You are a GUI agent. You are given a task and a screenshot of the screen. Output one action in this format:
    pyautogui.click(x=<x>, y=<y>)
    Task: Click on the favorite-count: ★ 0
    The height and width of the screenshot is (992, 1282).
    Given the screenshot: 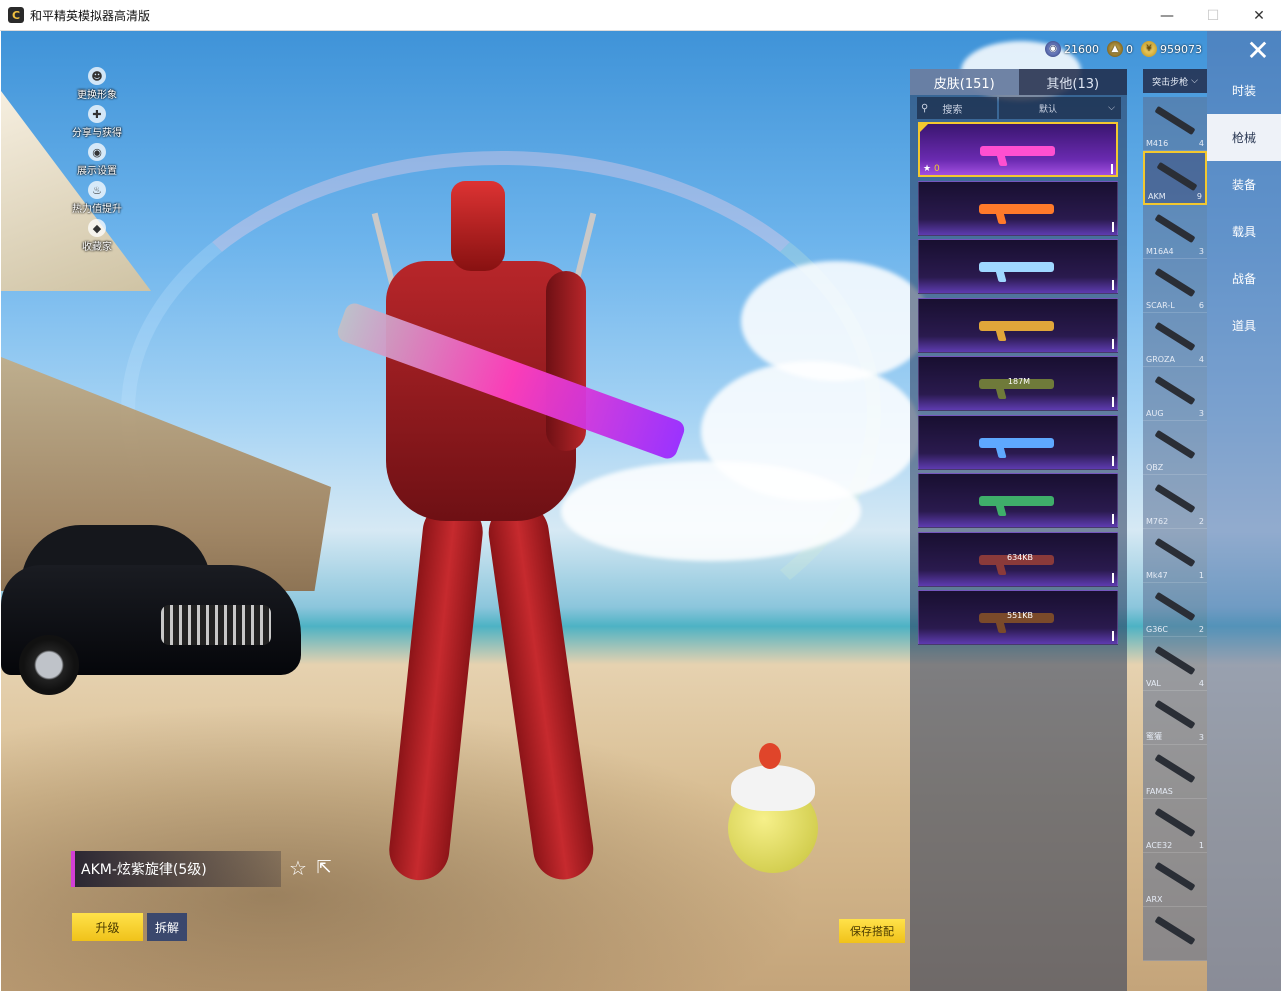 What is the action you would take?
    pyautogui.click(x=931, y=169)
    